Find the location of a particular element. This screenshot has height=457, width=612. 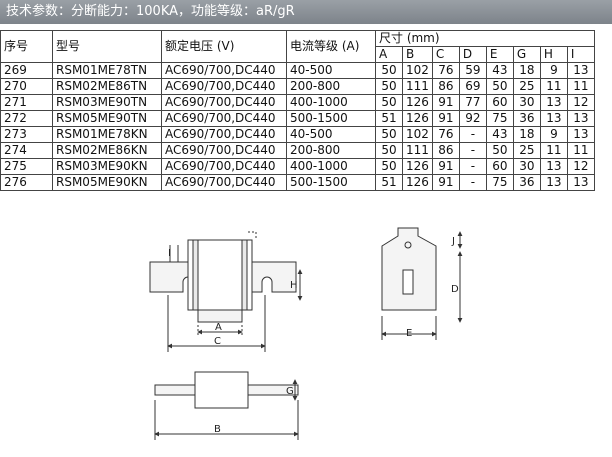

top-view-drawing is located at coordinates (226, 405).